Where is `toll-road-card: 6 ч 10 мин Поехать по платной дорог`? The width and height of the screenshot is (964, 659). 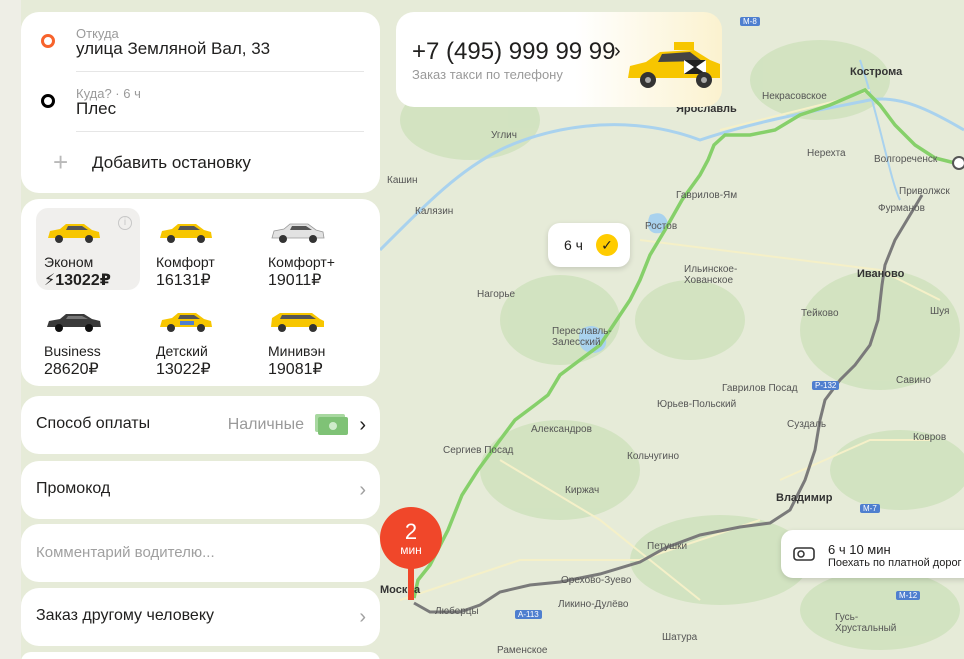
toll-road-card: 6 ч 10 мин Поехать по платной дорог is located at coordinates (872, 554).